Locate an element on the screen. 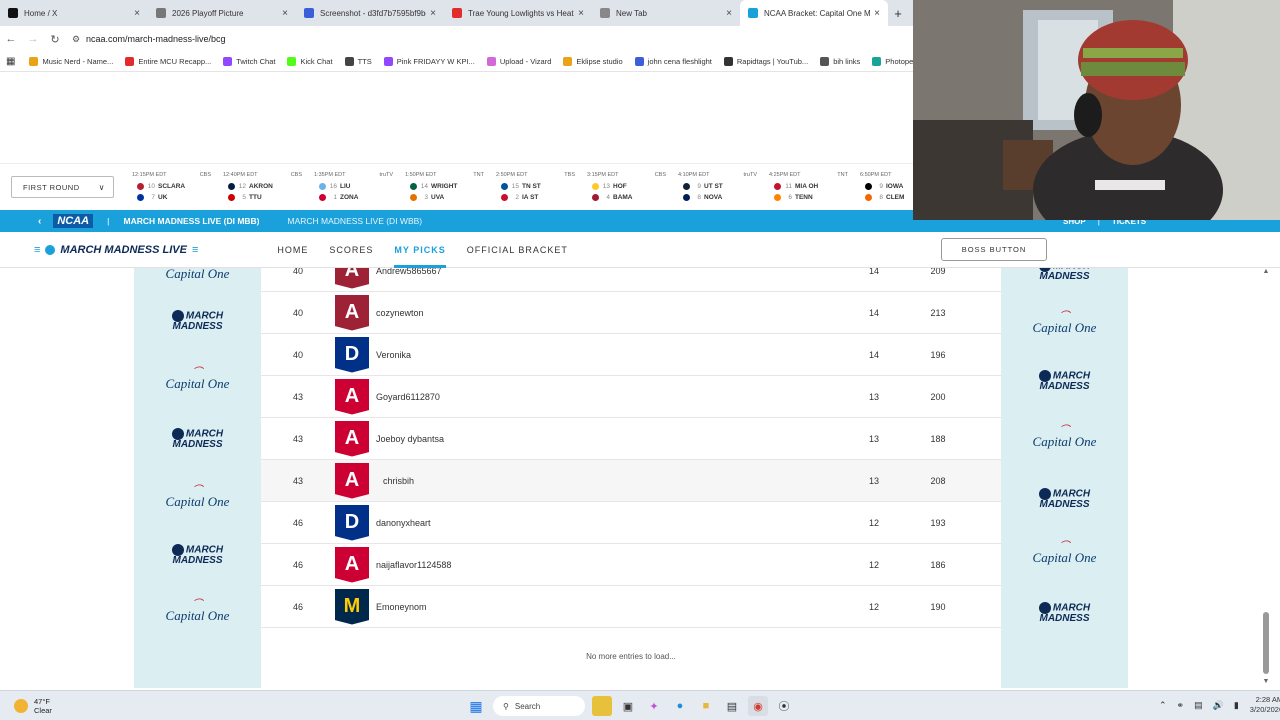  ticker-game: 4:25PM EDT TNT 11 MIA OH 6 TENN is located at coordinates (814, 187).